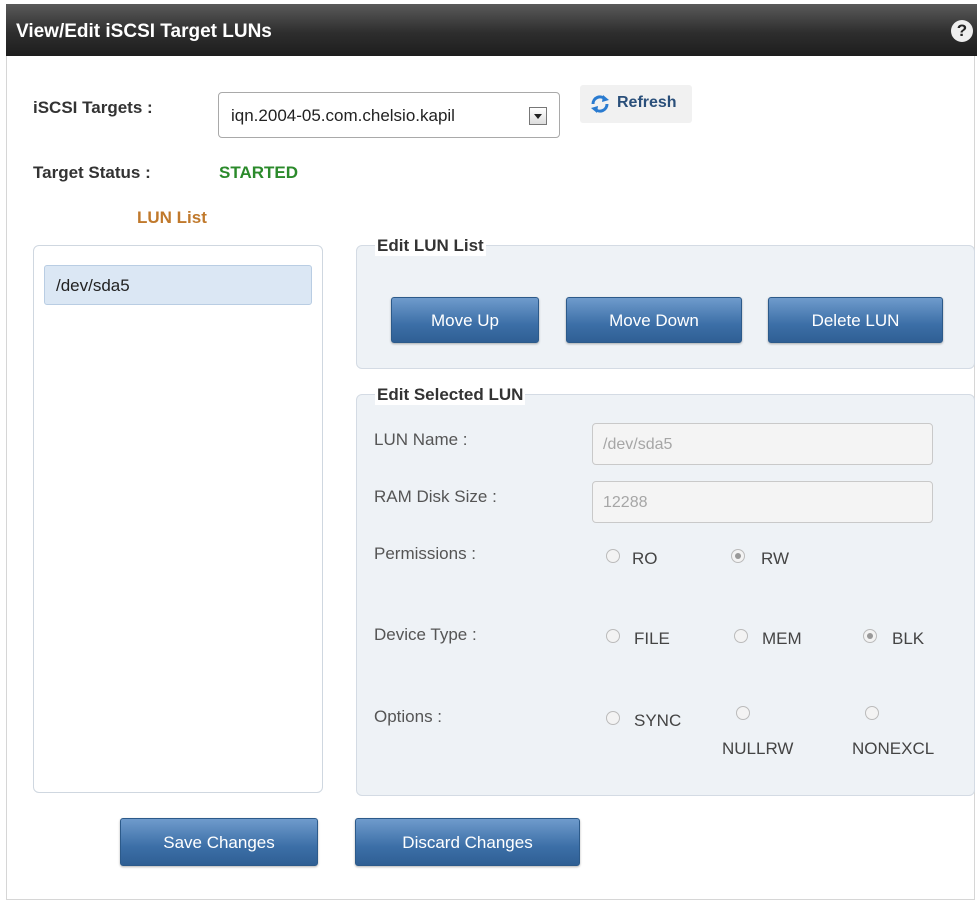 Image resolution: width=977 pixels, height=902 pixels. I want to click on options-label: Options :, so click(408, 716).